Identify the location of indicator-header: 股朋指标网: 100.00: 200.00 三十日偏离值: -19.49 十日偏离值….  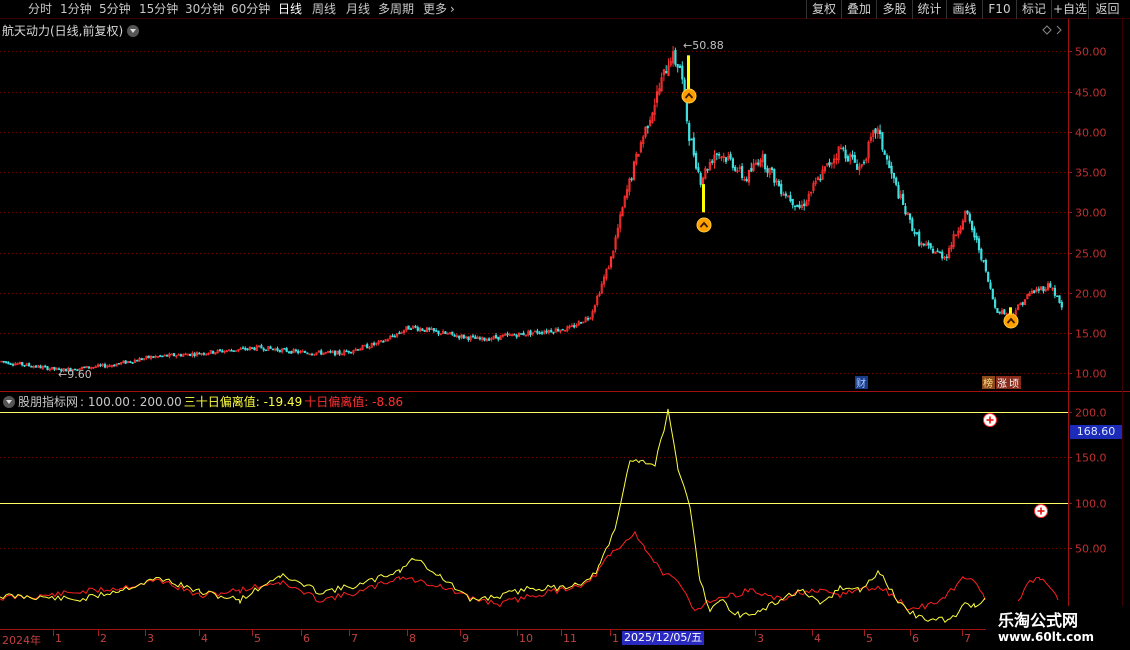
(202, 401).